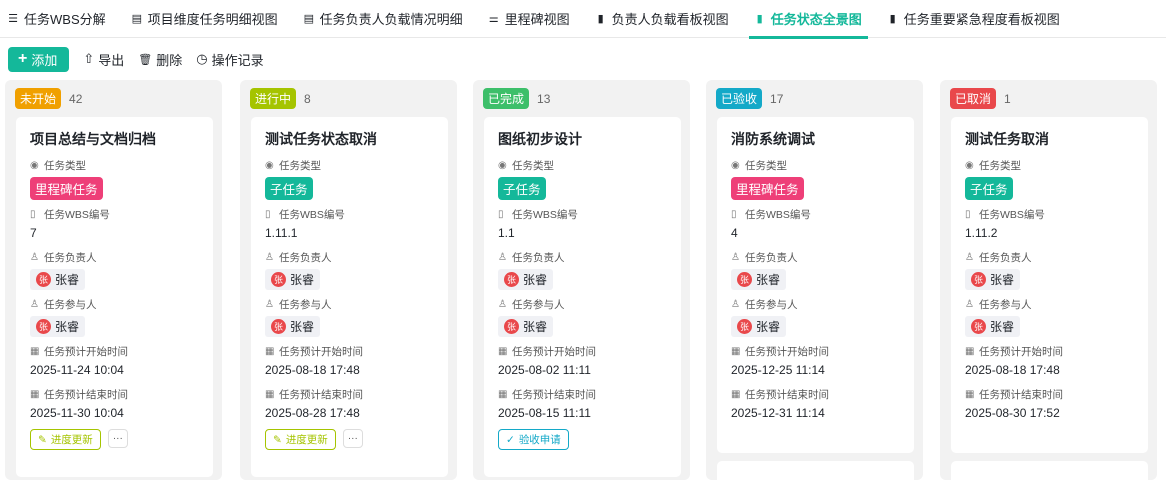 The image size is (1166, 491). I want to click on tree-icon: ☰, so click(13, 19).